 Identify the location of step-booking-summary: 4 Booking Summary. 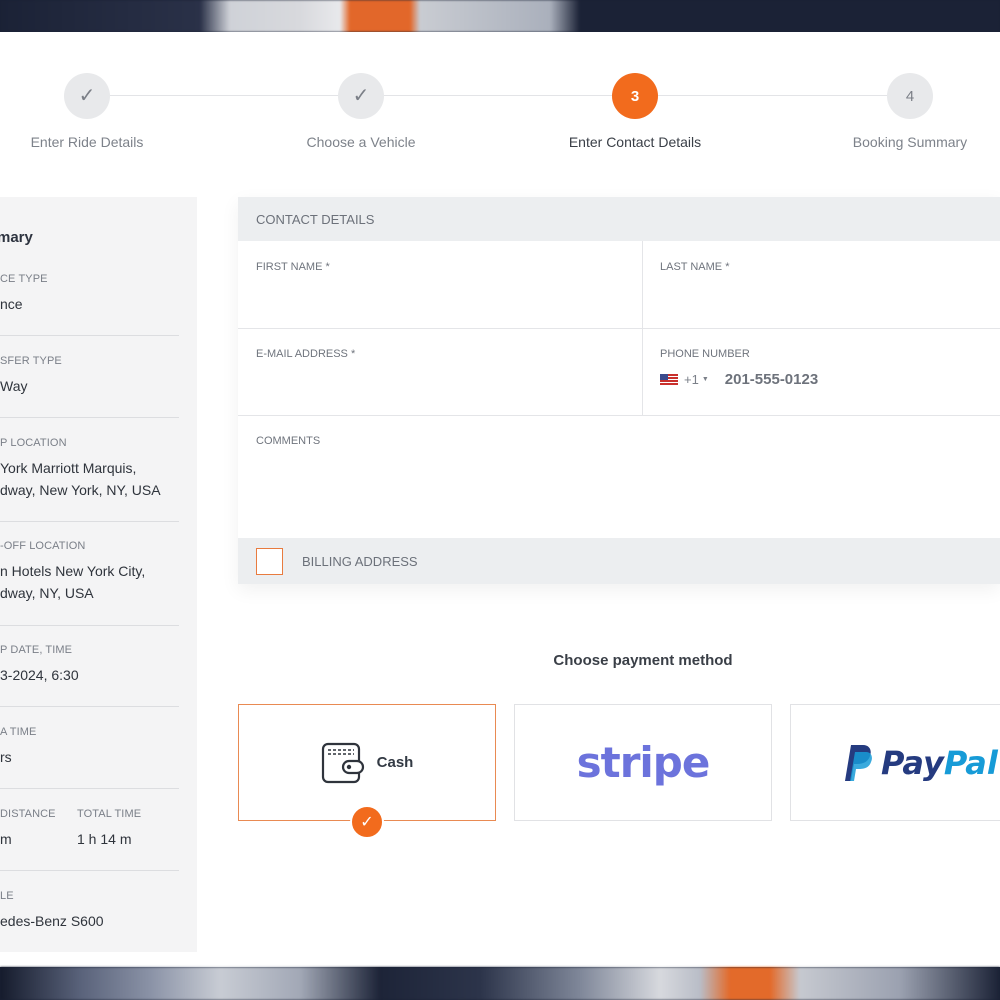
(900, 111).